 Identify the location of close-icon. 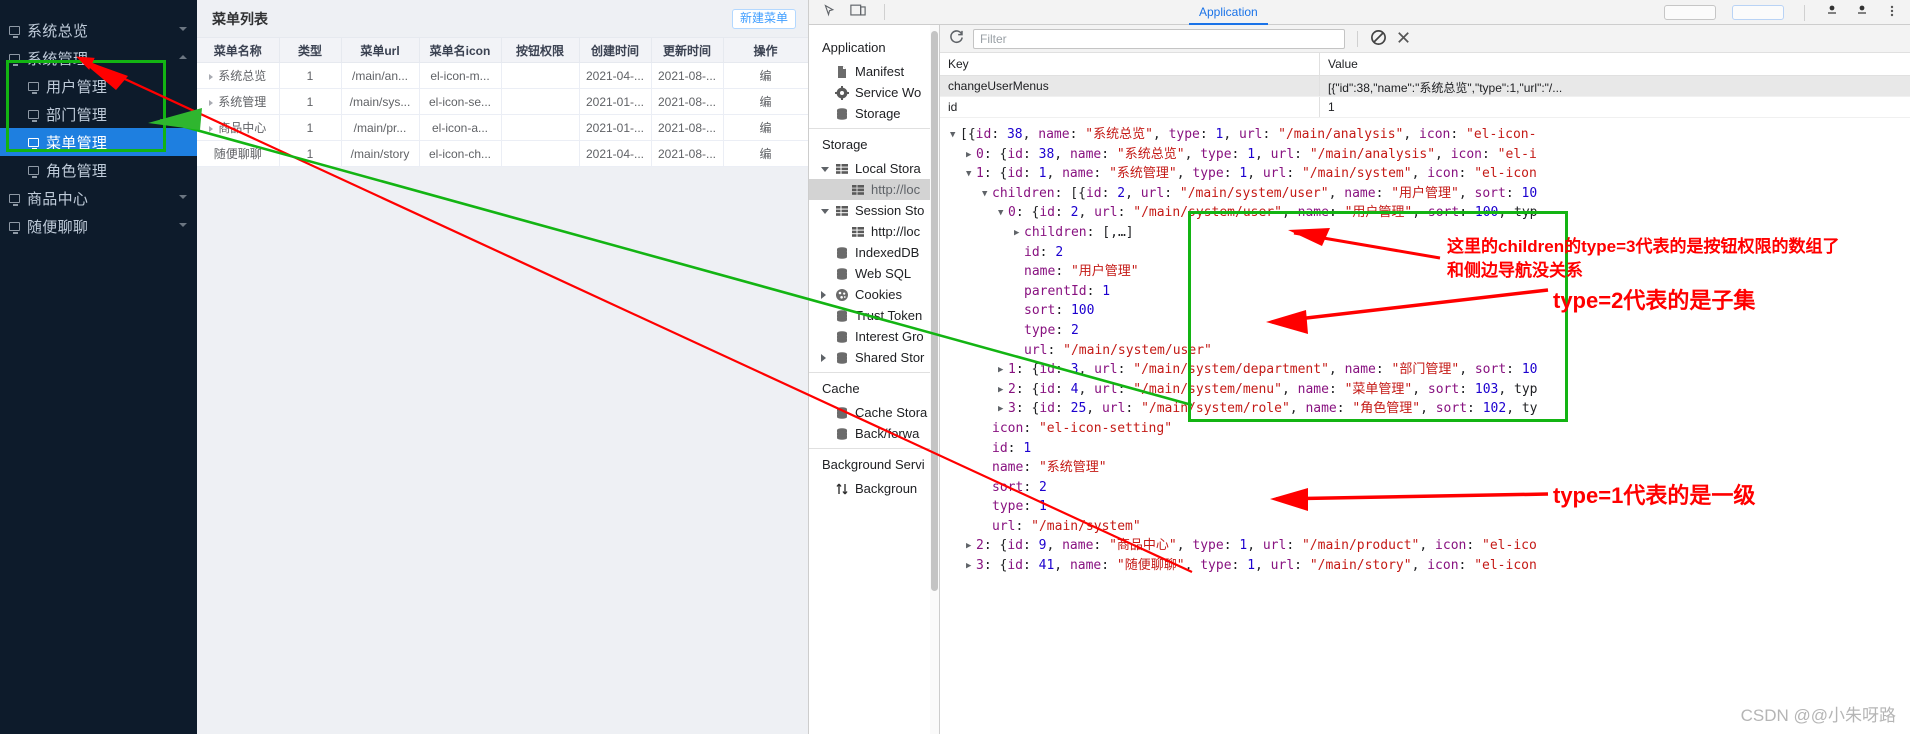
(1403, 39).